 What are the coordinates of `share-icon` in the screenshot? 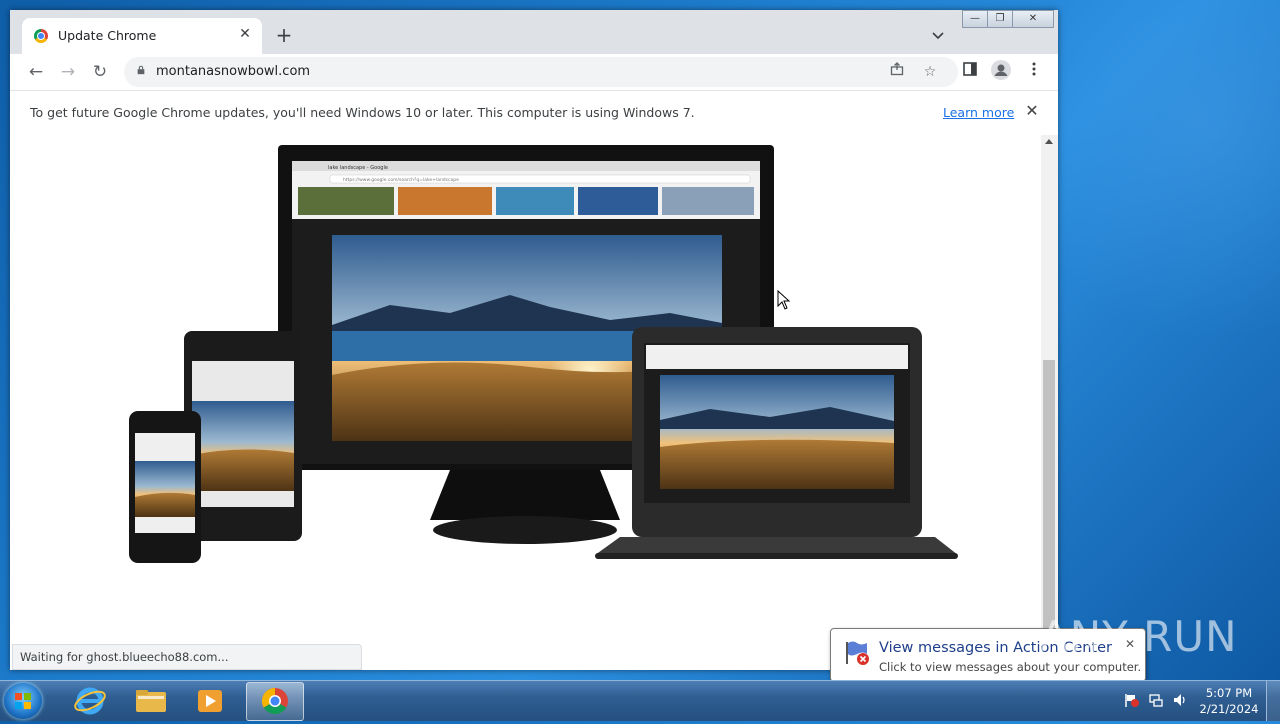 It's located at (897, 72).